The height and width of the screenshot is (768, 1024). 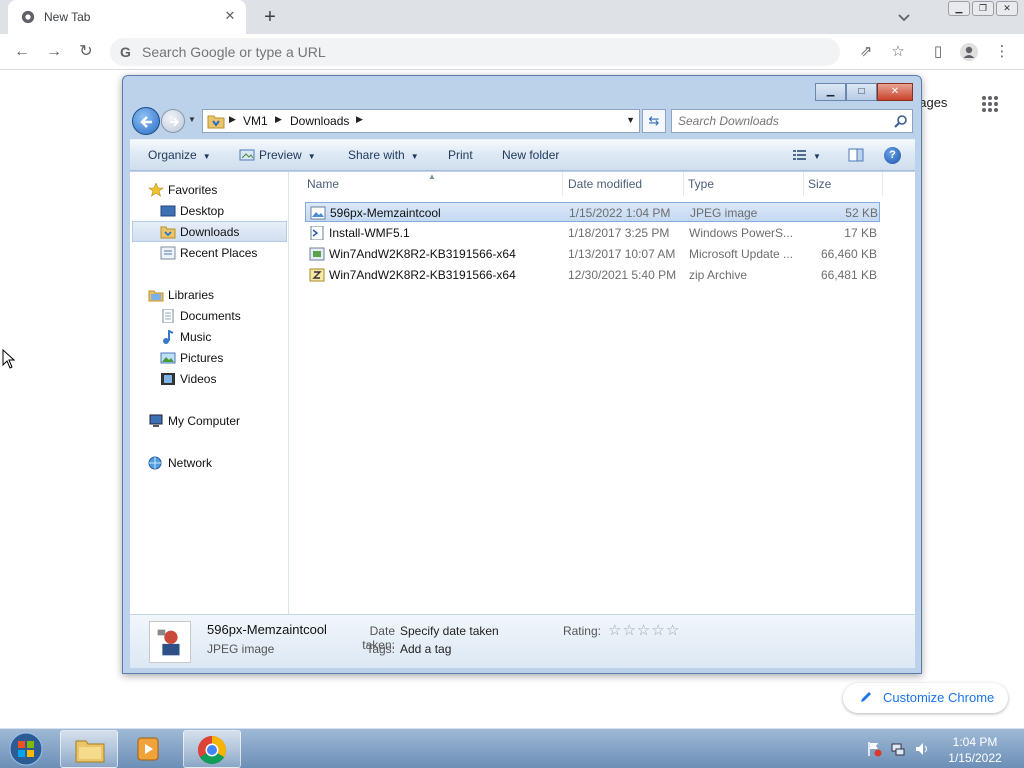 I want to click on back-arrow-icon: ←, so click(x=22, y=52).